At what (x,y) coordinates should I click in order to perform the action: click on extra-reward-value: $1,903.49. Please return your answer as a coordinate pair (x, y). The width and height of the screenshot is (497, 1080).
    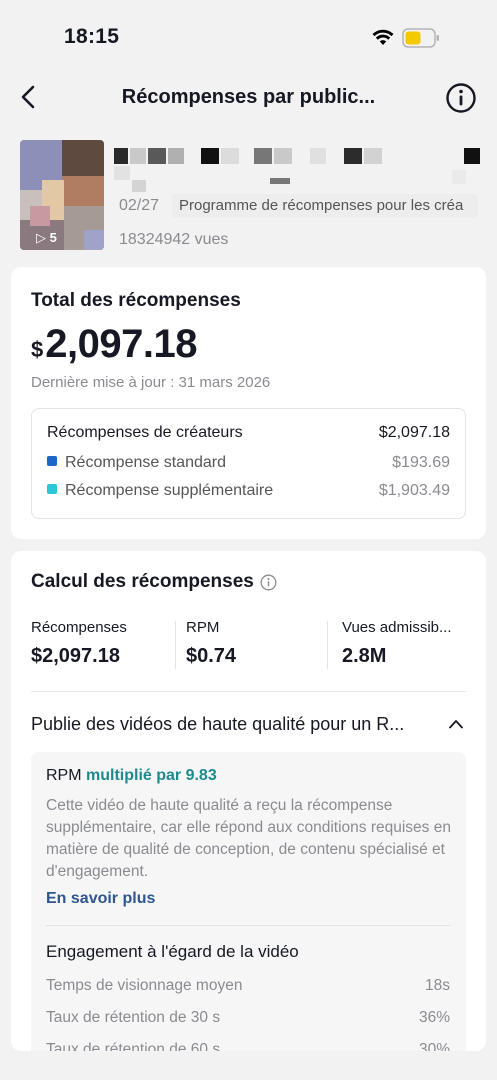
    Looking at the image, I should click on (414, 490).